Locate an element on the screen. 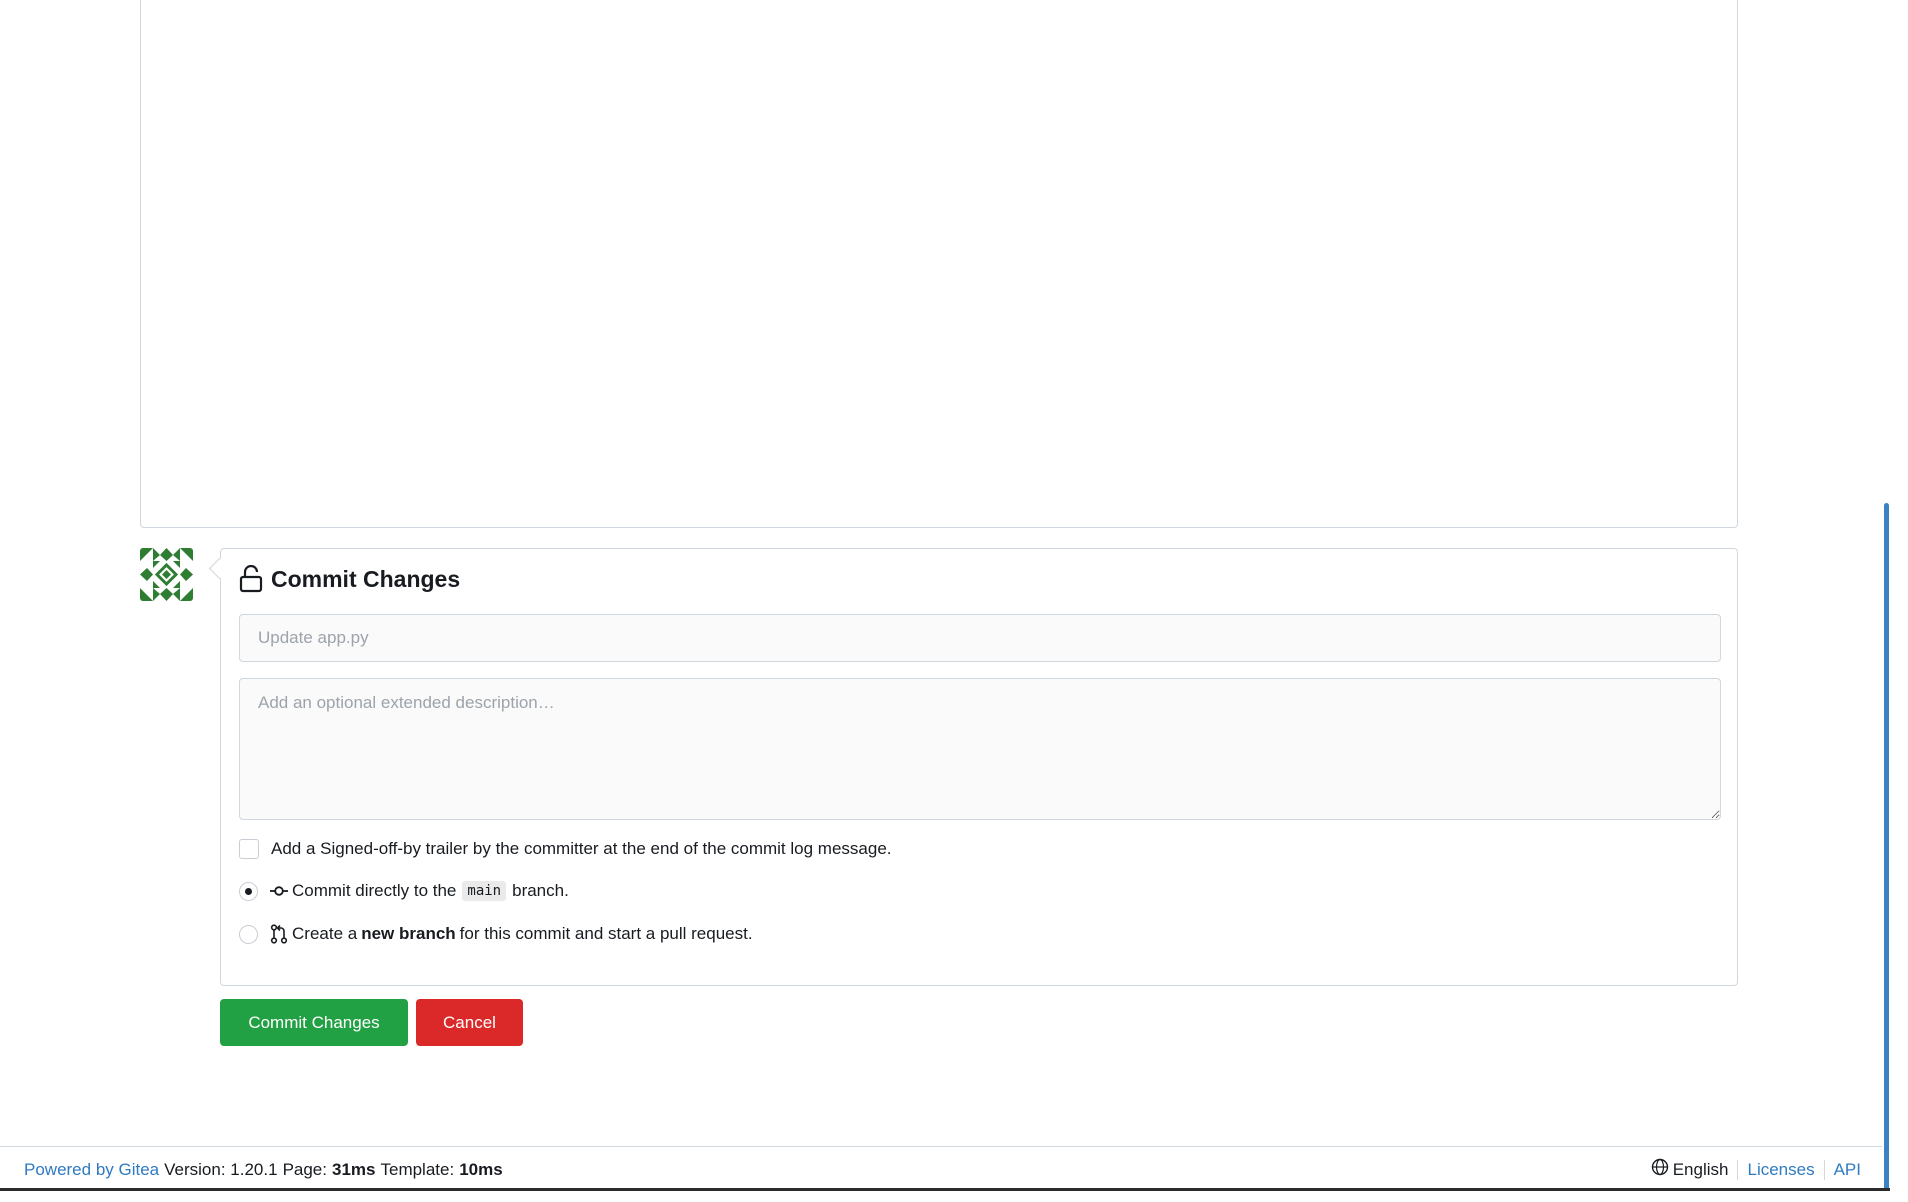 The width and height of the screenshot is (1908, 1202). scrollbar-thumb is located at coordinates (1886, 848).